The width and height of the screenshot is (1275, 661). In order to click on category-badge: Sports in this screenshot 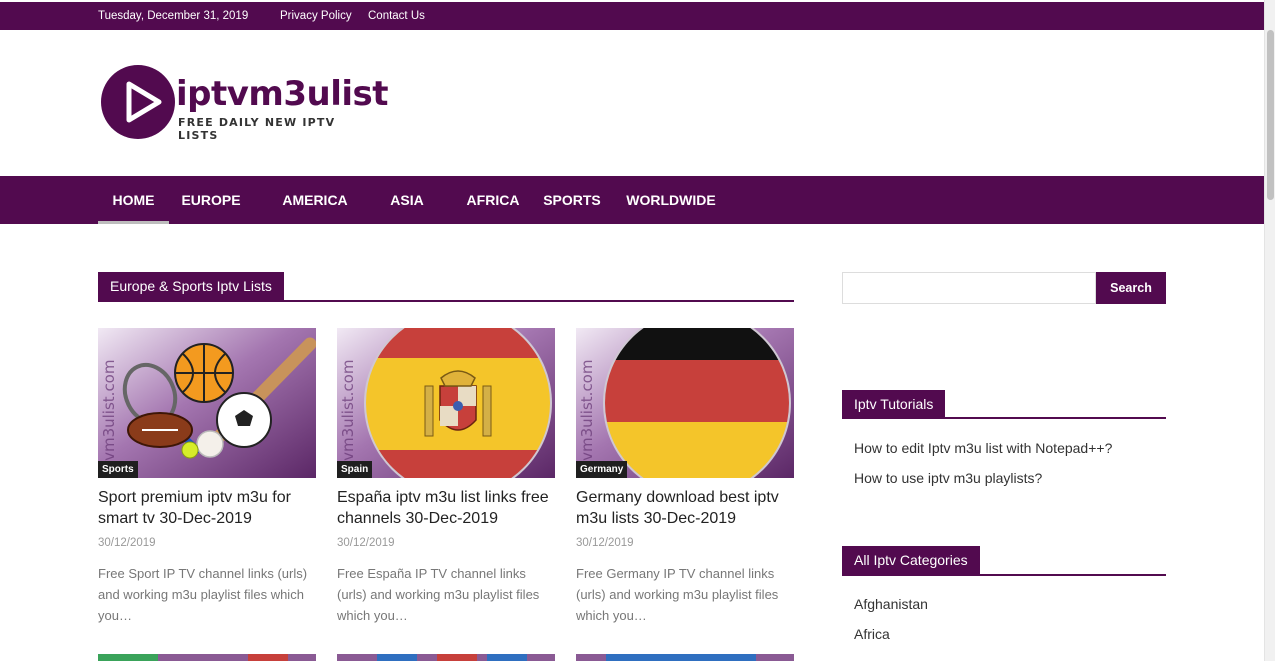, I will do `click(118, 469)`.